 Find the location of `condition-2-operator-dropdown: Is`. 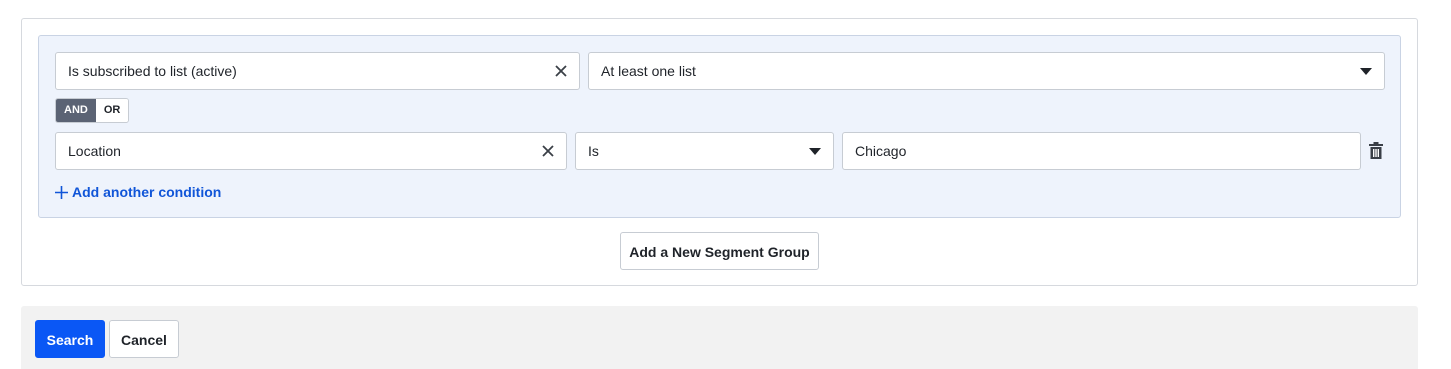

condition-2-operator-dropdown: Is is located at coordinates (704, 151).